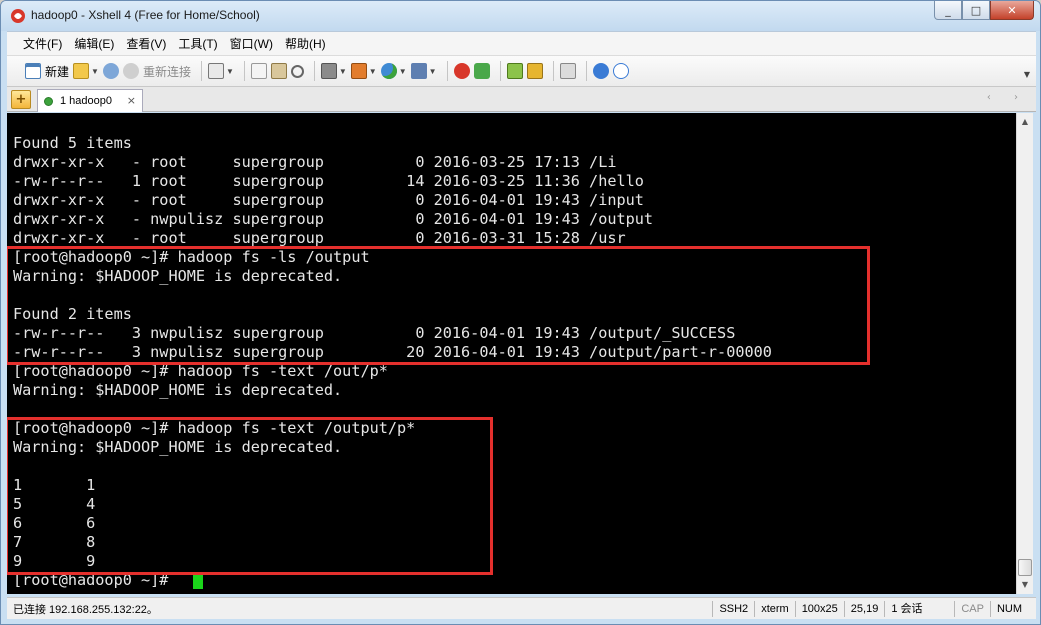  What do you see at coordinates (1012, 10) in the screenshot?
I see `close-button: ✕` at bounding box center [1012, 10].